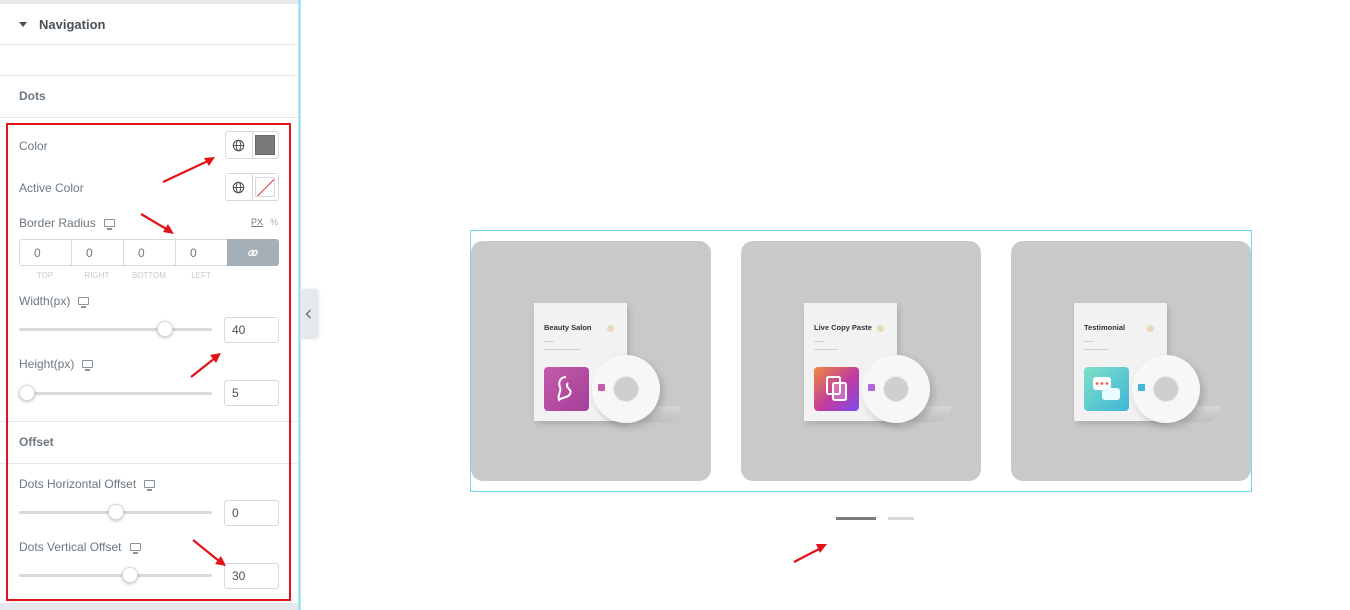  I want to click on color-picker-button, so click(266, 145).